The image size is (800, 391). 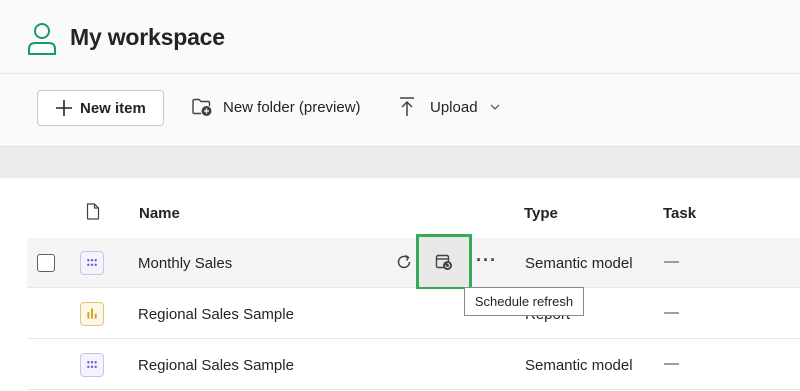 I want to click on upload-icon, so click(x=407, y=106).